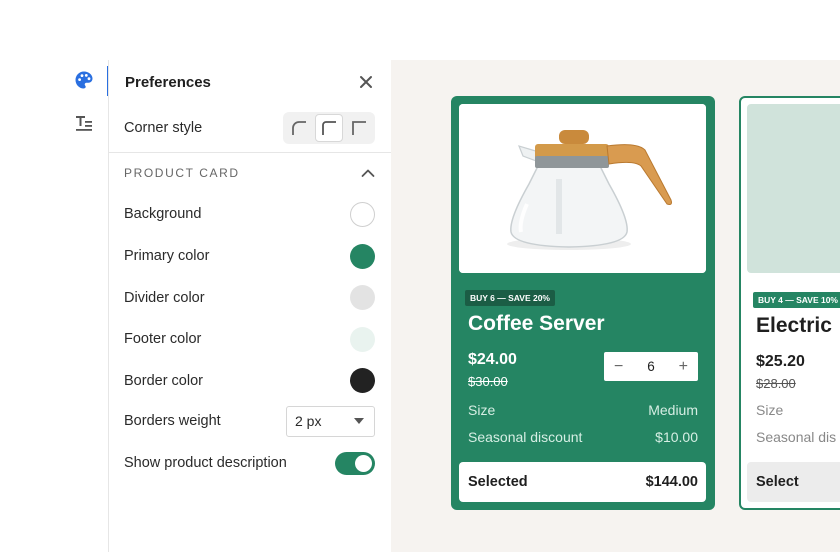  What do you see at coordinates (84, 306) in the screenshot?
I see `tool-rail` at bounding box center [84, 306].